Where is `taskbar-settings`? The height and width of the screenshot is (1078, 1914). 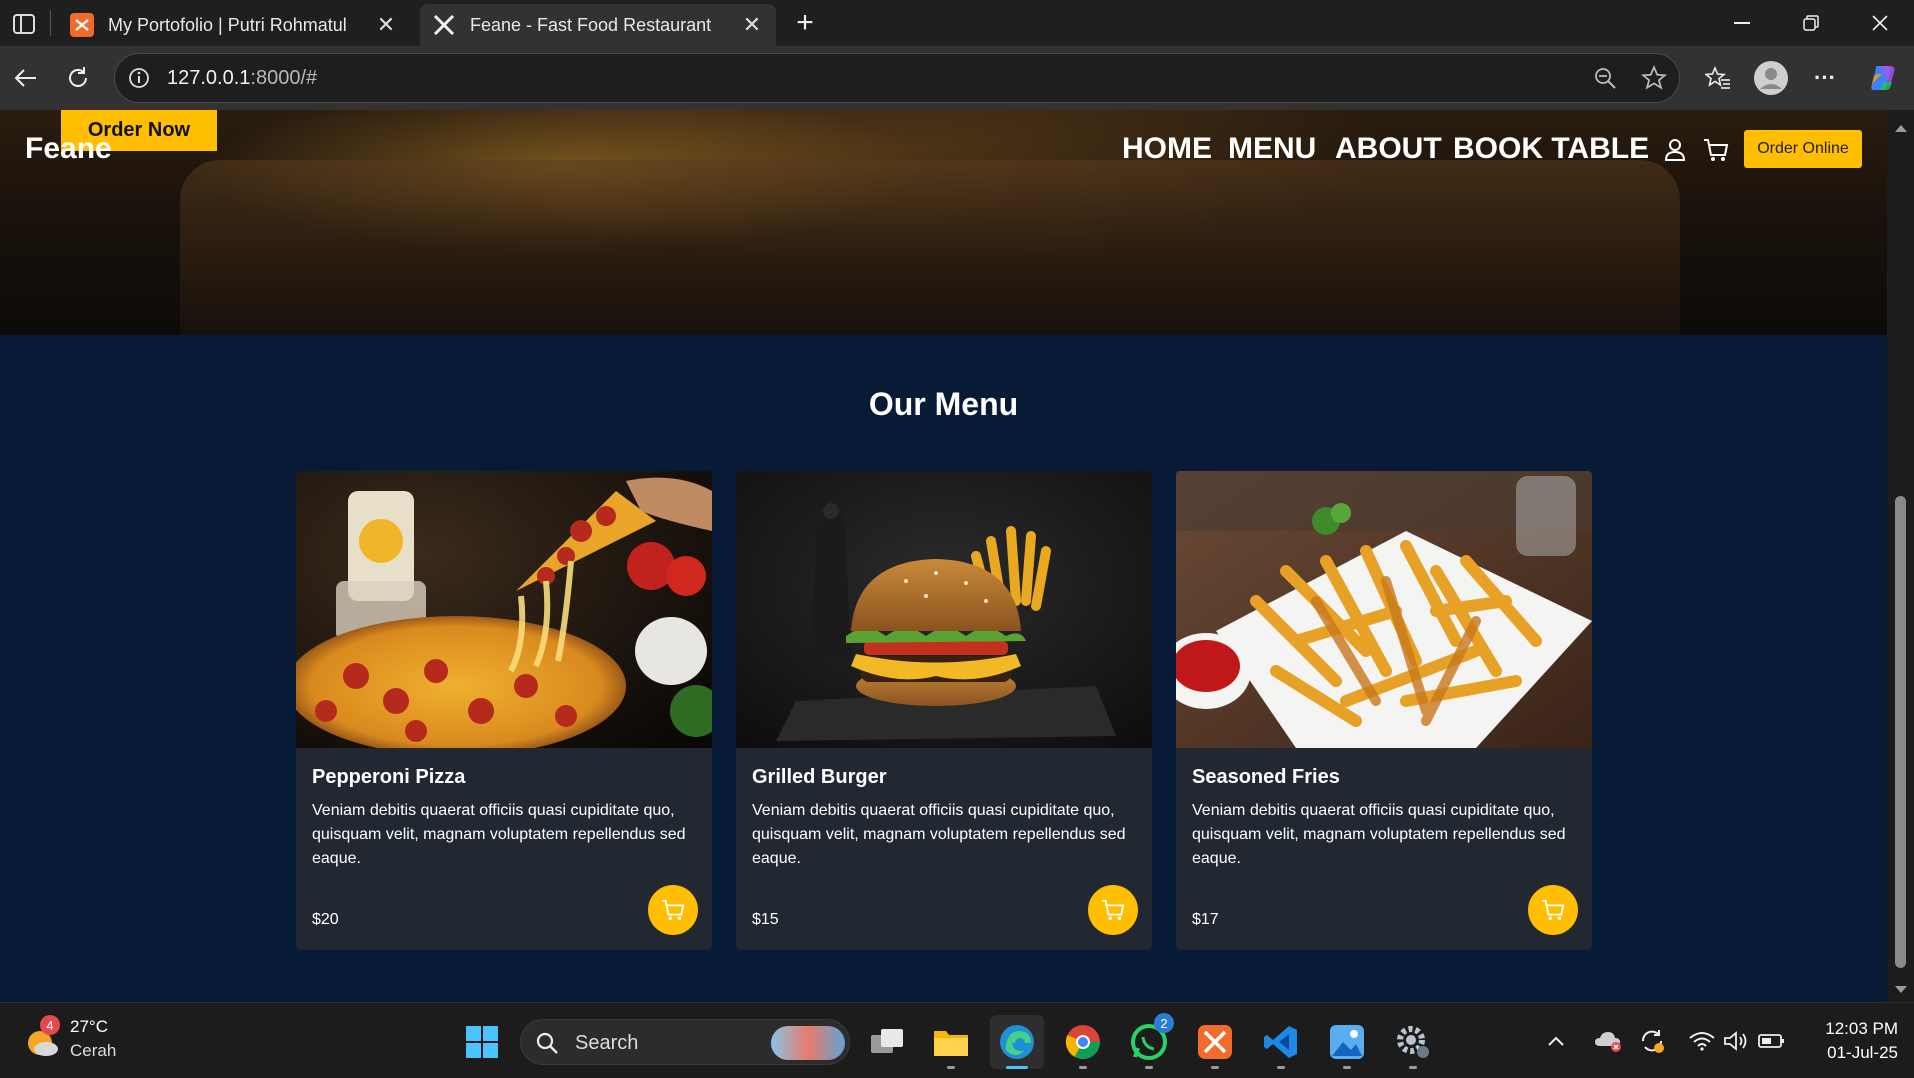 taskbar-settings is located at coordinates (1413, 1042).